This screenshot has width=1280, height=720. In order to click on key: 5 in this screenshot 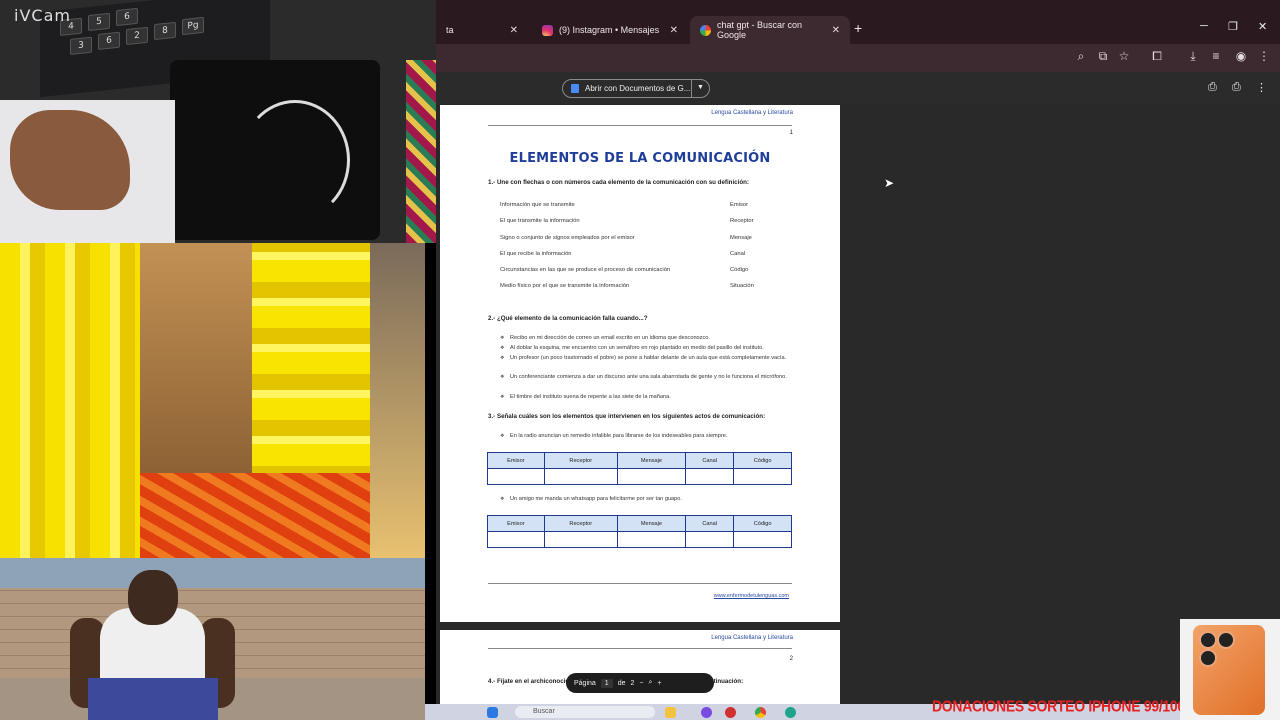, I will do `click(99, 22)`.